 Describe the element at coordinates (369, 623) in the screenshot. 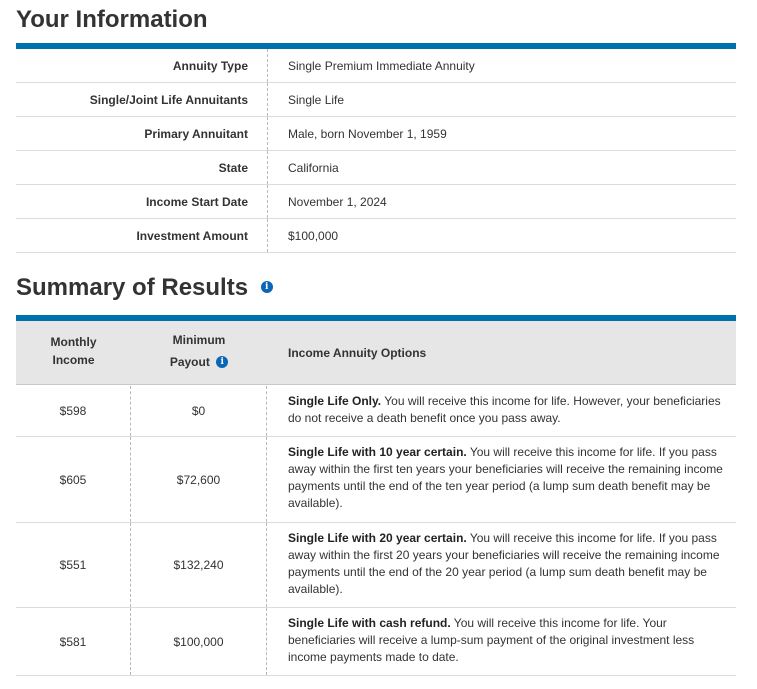

I see `option-title: Single Life with cash refund.` at that location.